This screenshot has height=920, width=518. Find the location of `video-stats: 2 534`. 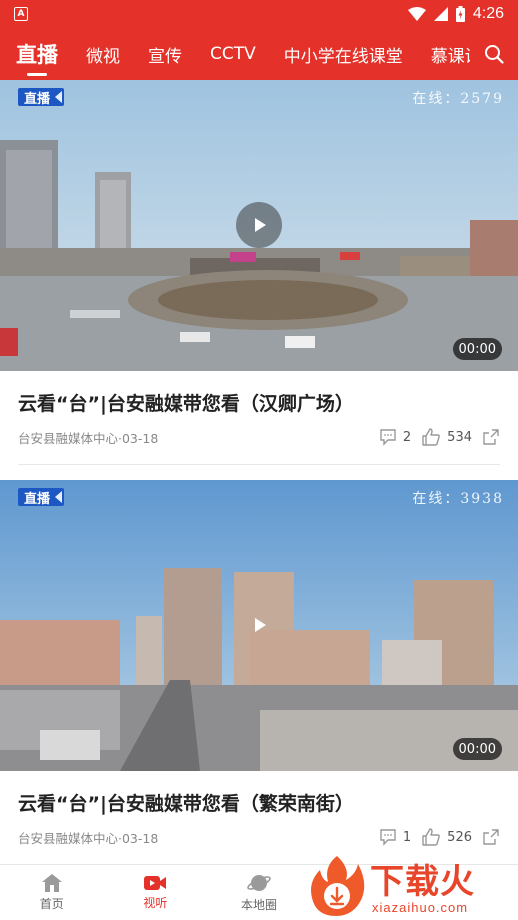

video-stats: 2 534 is located at coordinates (439, 437).